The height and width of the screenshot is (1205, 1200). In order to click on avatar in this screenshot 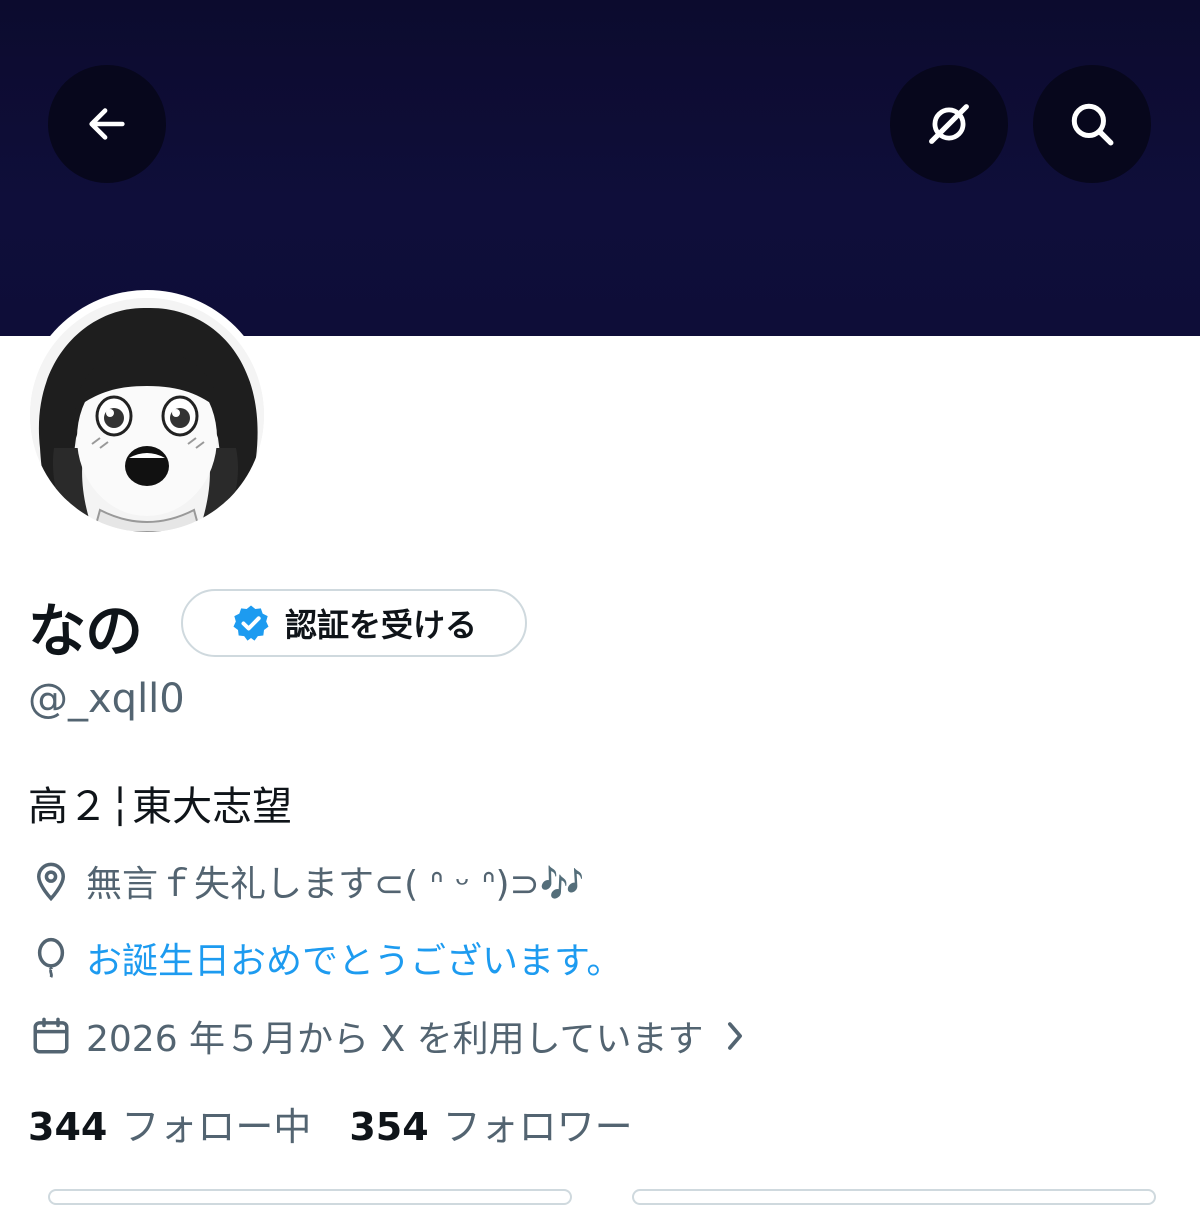, I will do `click(147, 415)`.